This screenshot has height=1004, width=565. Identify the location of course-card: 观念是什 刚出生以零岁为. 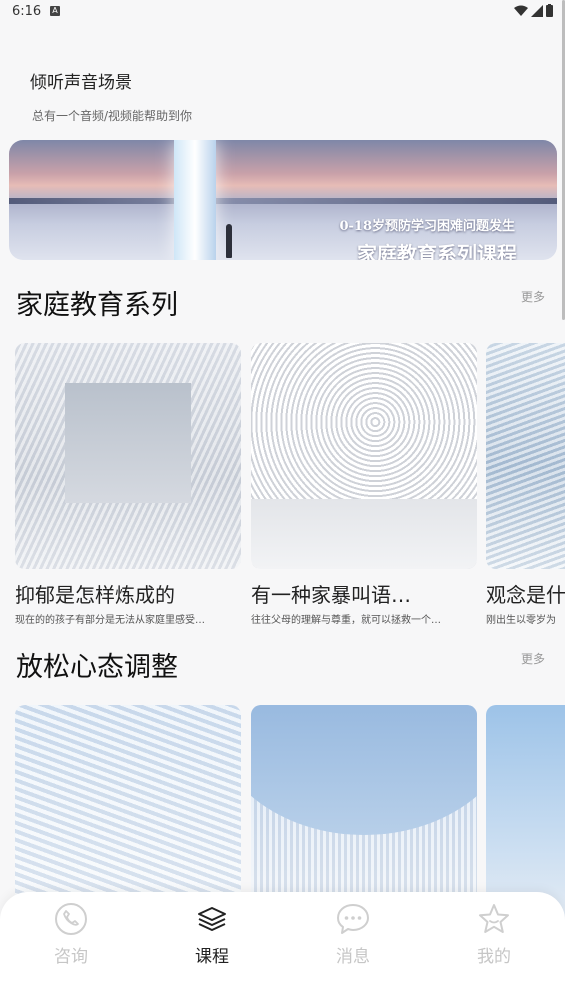
(525, 488).